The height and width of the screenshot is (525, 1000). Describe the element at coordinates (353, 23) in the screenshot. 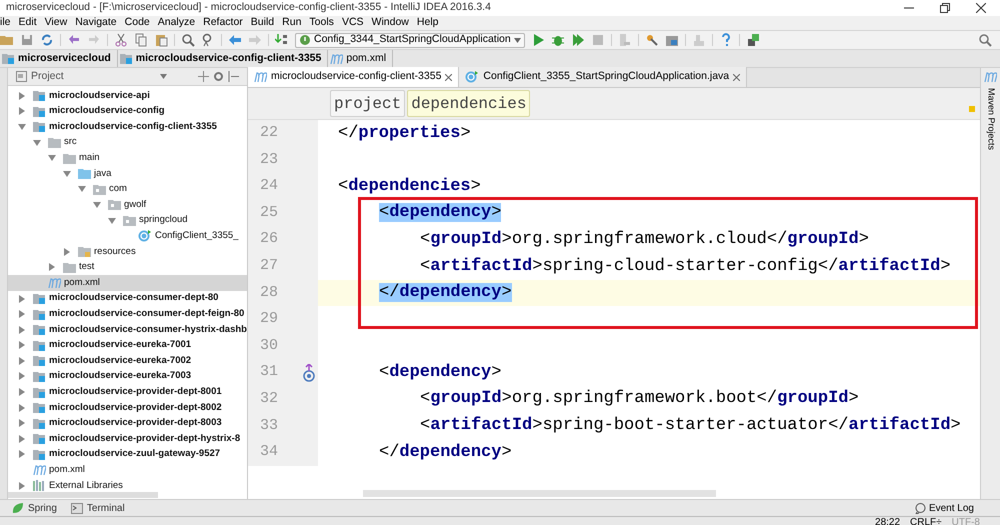

I see `menu-item: VCS` at that location.